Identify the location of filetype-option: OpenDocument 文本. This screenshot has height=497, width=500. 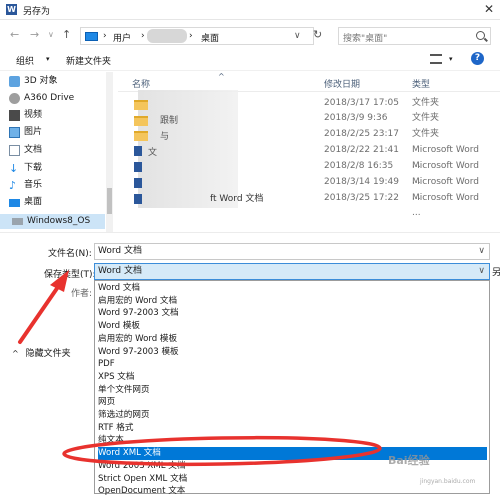
(292, 490).